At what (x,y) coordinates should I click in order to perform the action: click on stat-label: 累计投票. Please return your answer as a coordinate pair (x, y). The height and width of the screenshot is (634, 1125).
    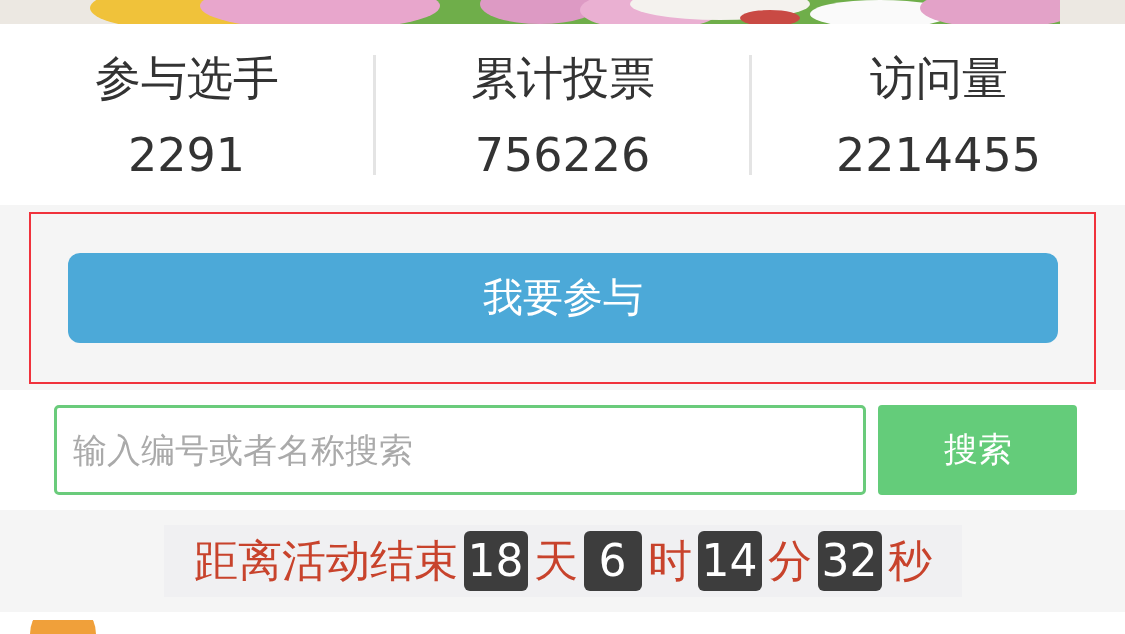
    Looking at the image, I should click on (562, 78).